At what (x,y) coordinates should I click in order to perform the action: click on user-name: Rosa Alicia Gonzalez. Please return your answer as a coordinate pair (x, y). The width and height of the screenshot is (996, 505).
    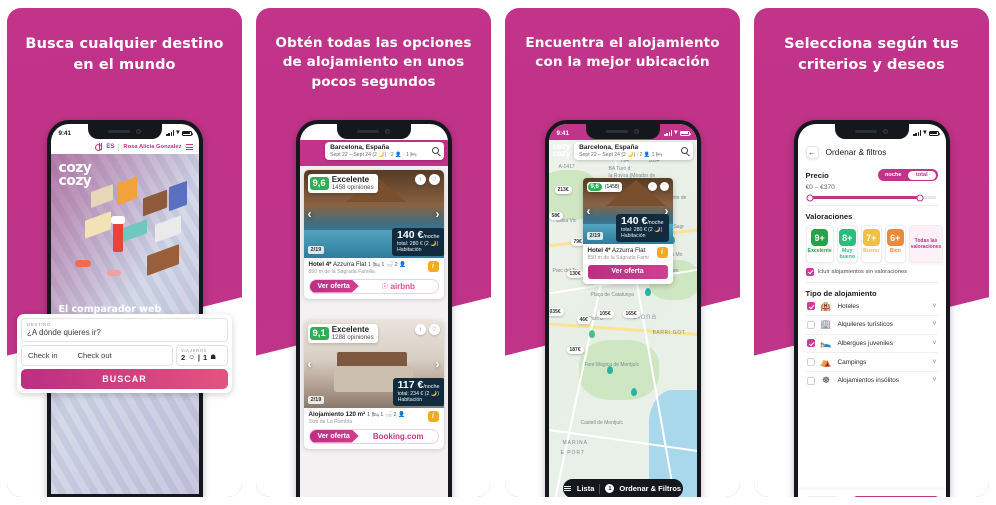
    Looking at the image, I should click on (152, 147).